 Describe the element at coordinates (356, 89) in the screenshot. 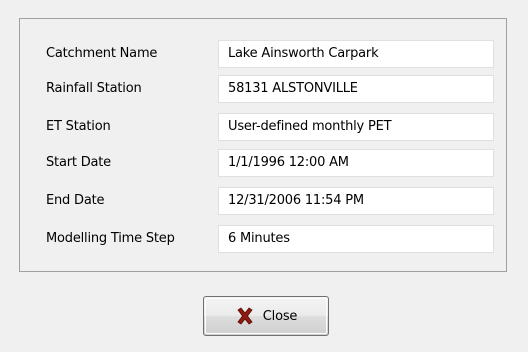

I see `rainfall-station-field: 58131 ALSTONVILLE` at that location.